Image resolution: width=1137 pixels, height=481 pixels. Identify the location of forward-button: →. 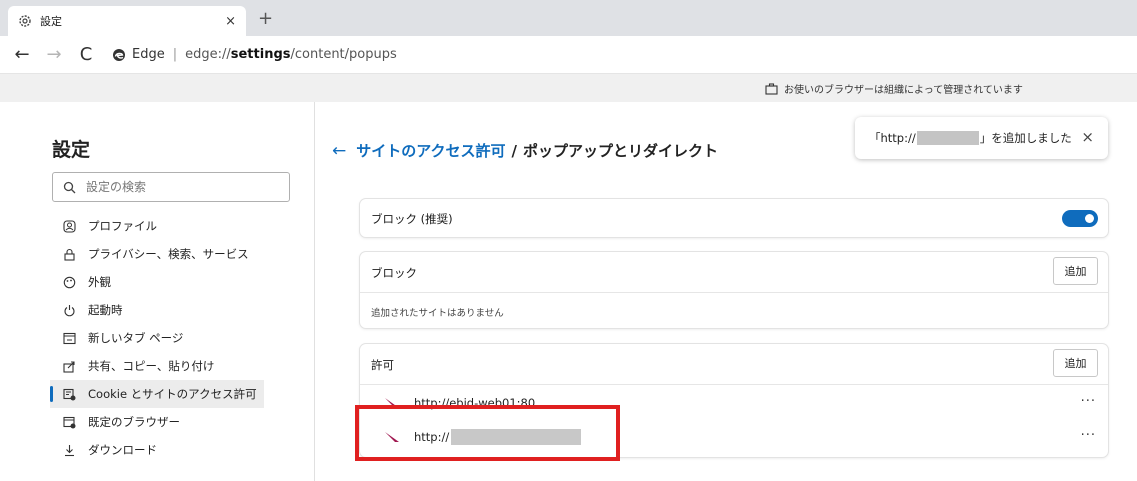
(54, 55).